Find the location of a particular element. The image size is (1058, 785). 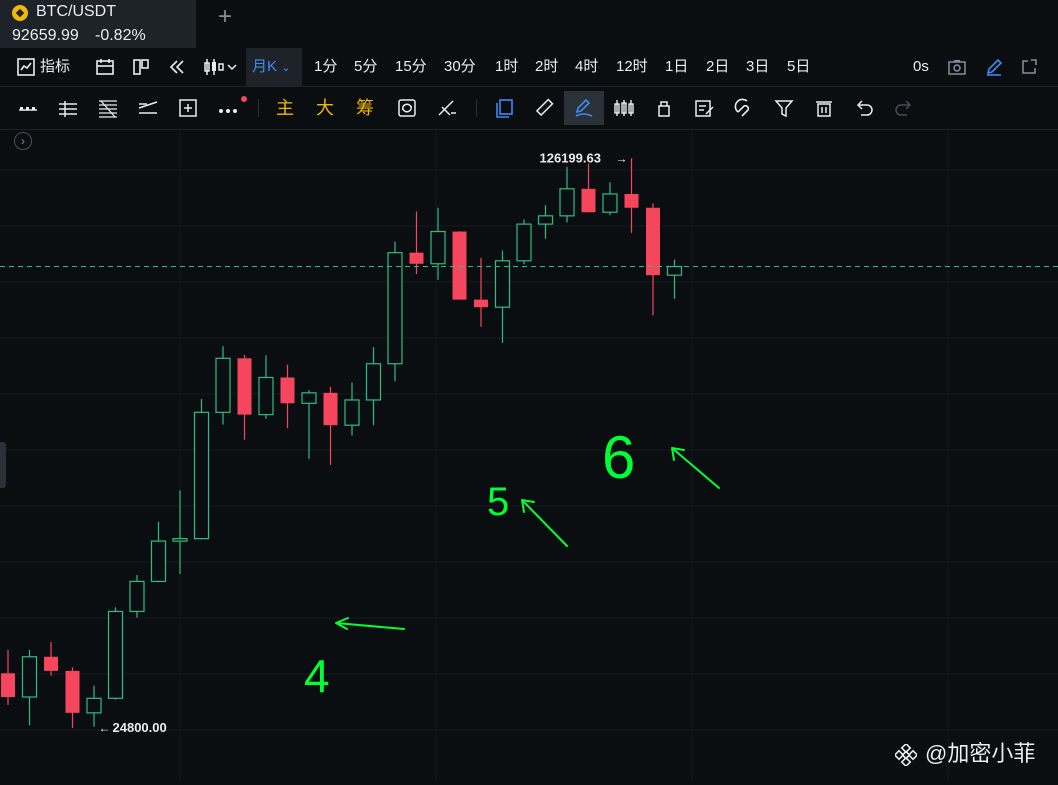

chip-big: 大 is located at coordinates (325, 108).